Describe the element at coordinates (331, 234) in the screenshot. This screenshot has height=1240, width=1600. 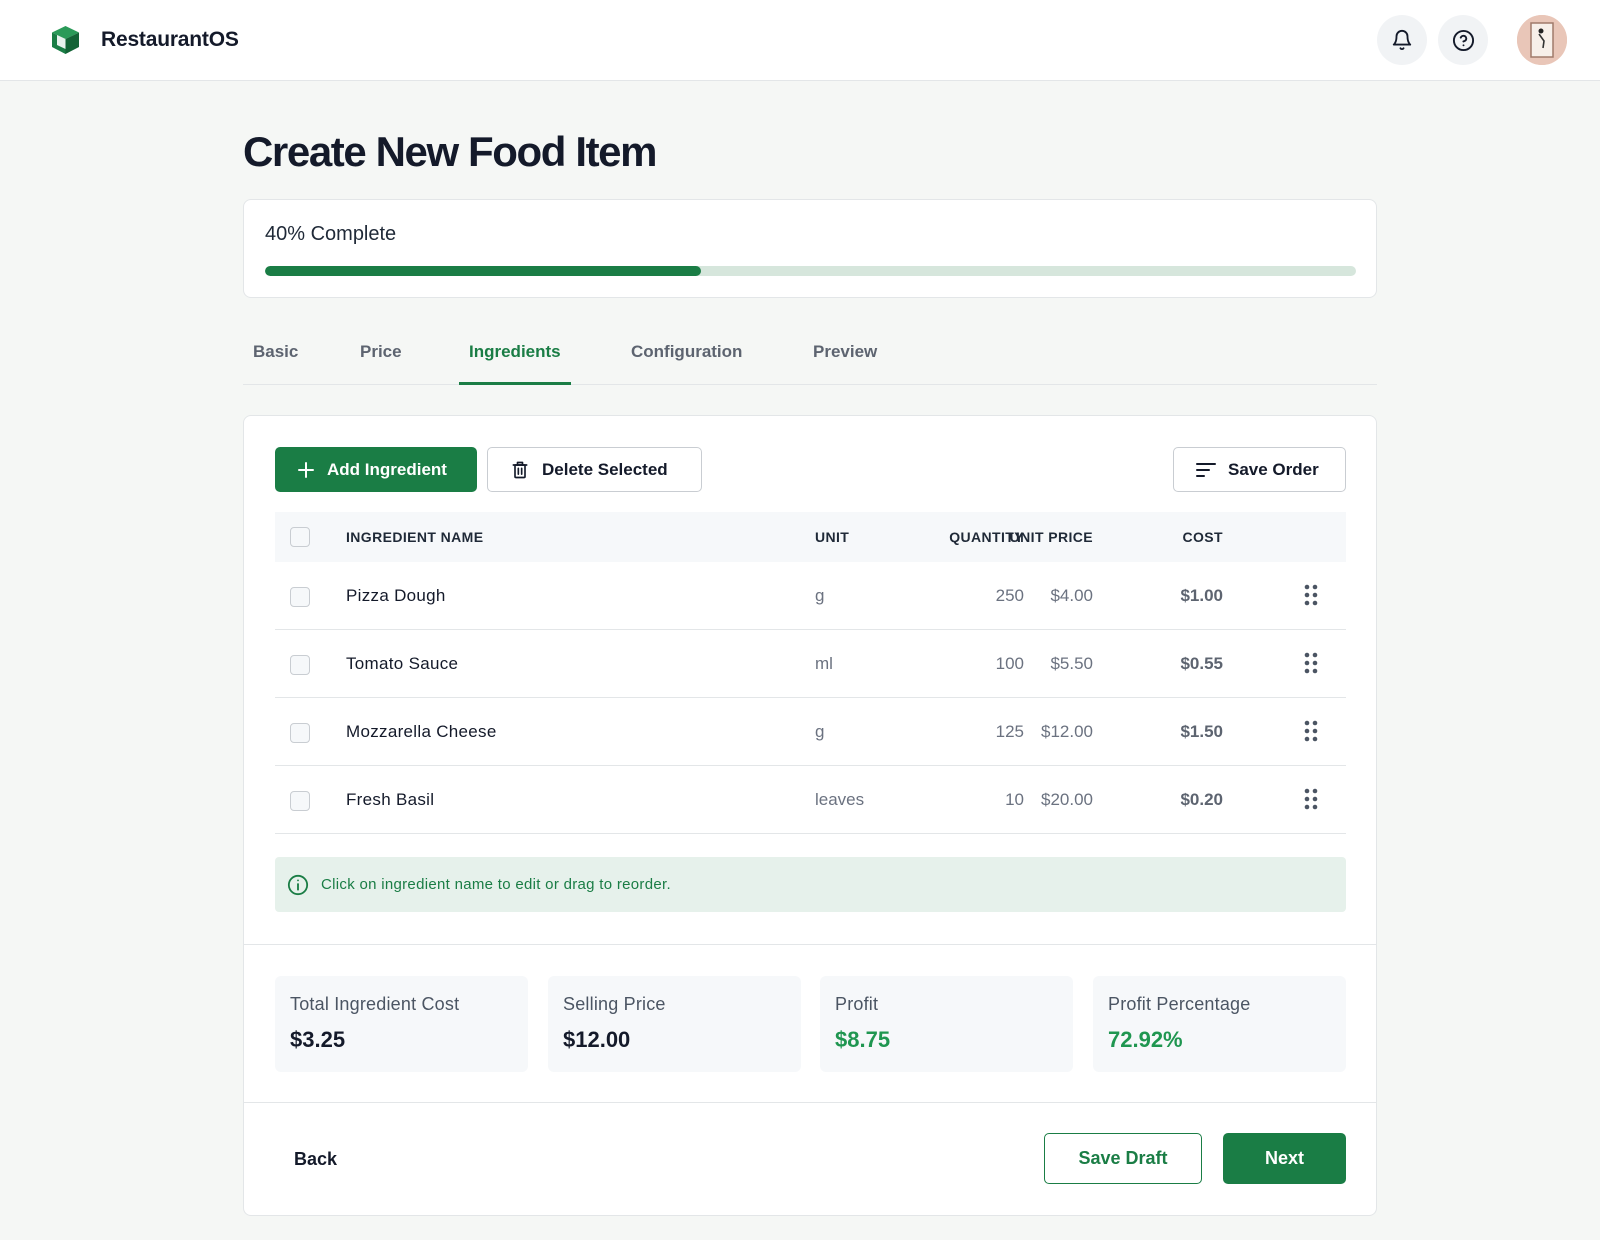
I see `progress-label: 40% Complete` at that location.